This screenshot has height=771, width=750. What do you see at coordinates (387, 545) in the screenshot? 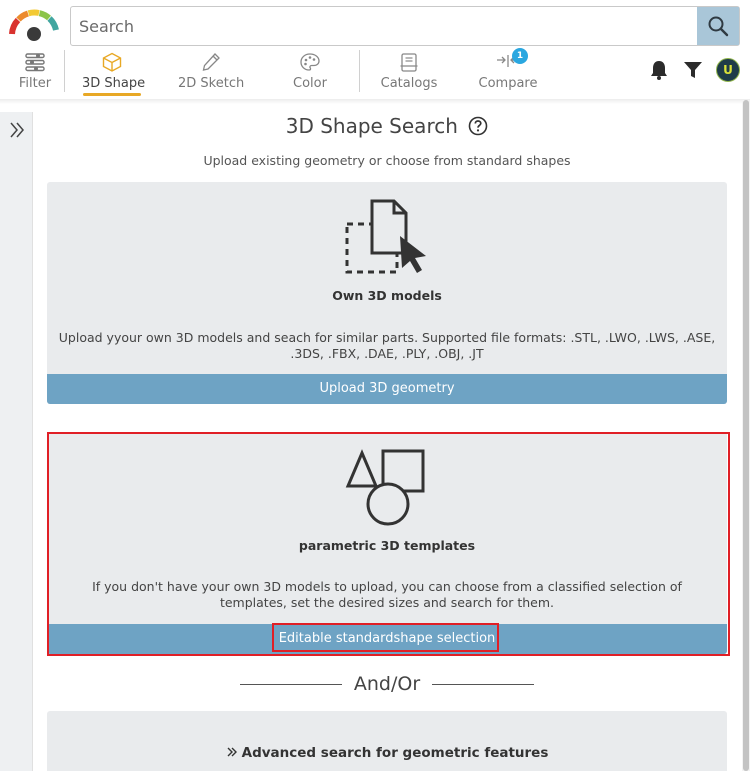
I see `card-title: parametric 3D templates` at bounding box center [387, 545].